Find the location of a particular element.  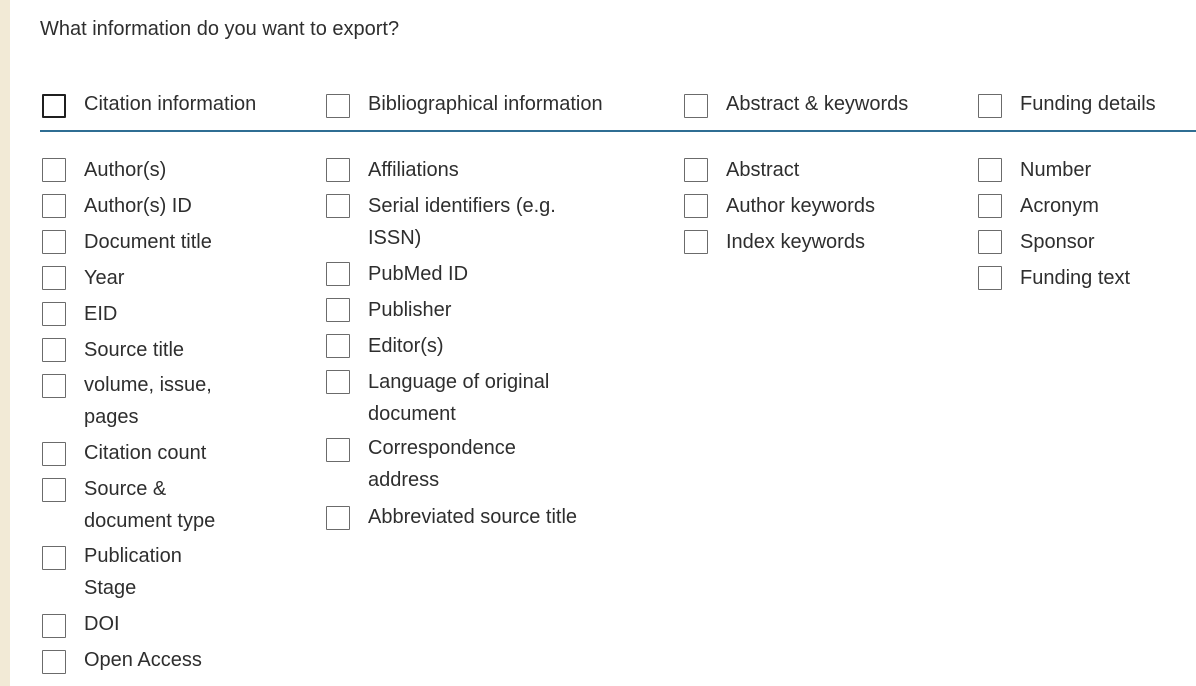

author-label: Author(s) is located at coordinates (125, 170).